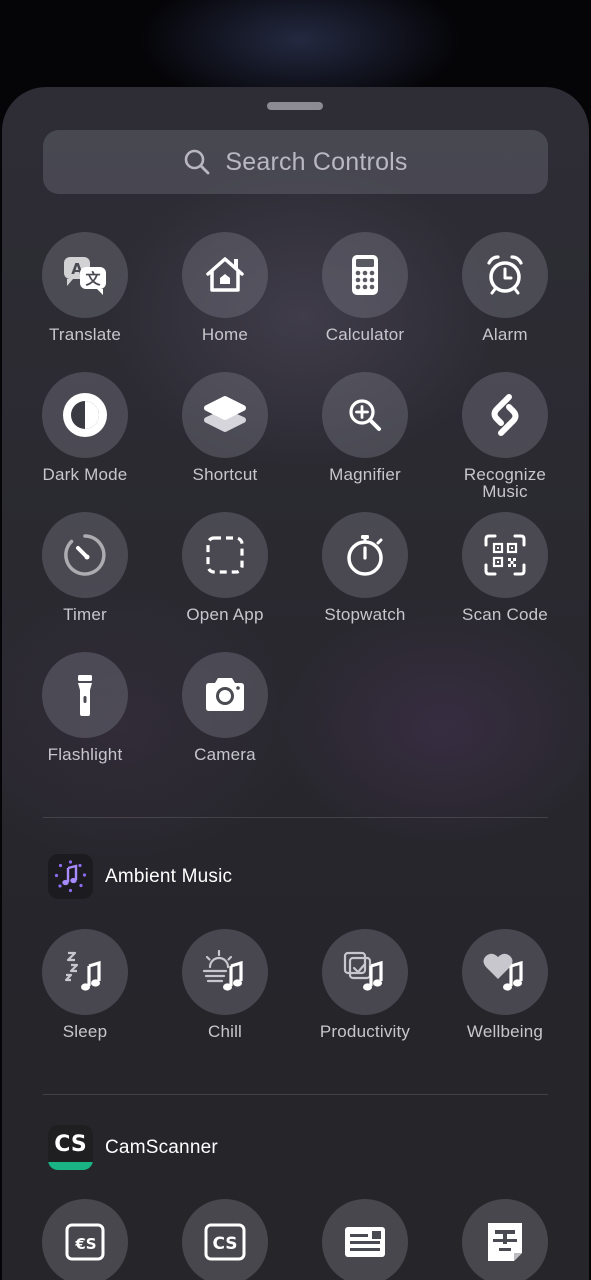  I want to click on control-label: Alarm, so click(505, 334).